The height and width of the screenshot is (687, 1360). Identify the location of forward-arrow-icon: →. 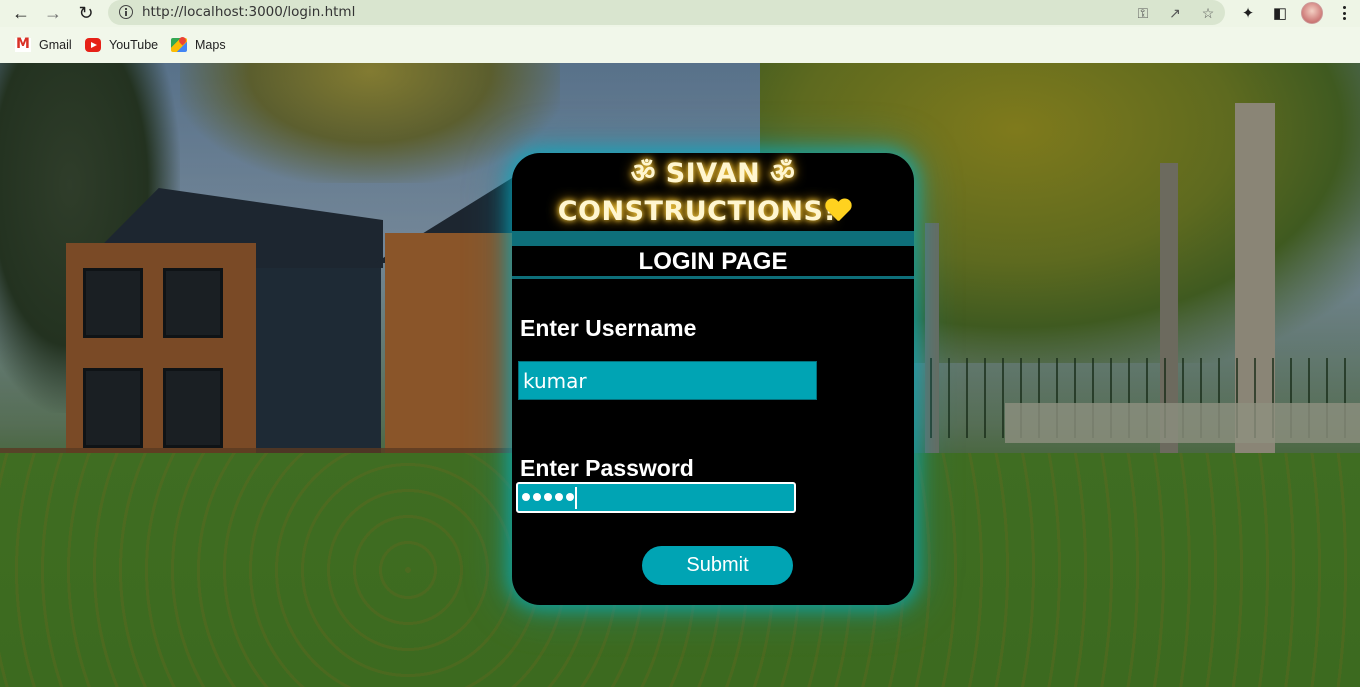
(53, 13).